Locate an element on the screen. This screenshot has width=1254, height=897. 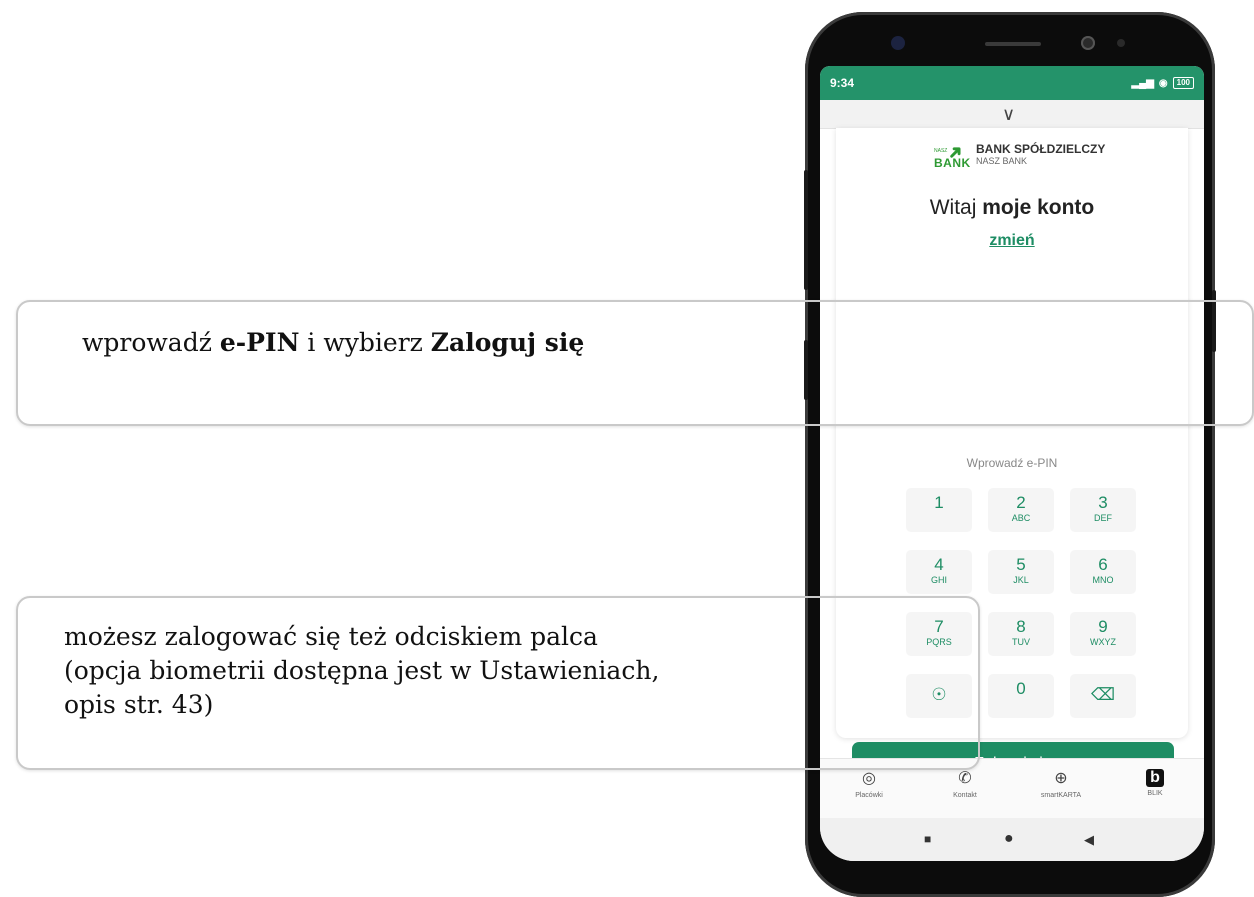
nav-label: smartKARTA is located at coordinates (1061, 795).